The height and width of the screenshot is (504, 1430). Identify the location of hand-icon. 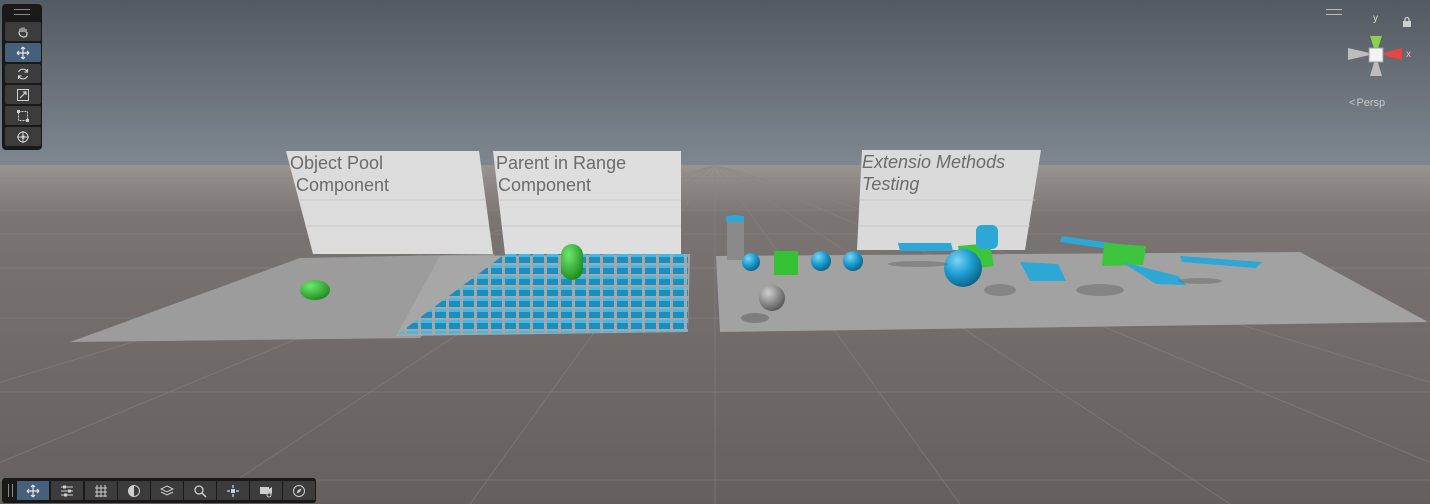
(23, 32).